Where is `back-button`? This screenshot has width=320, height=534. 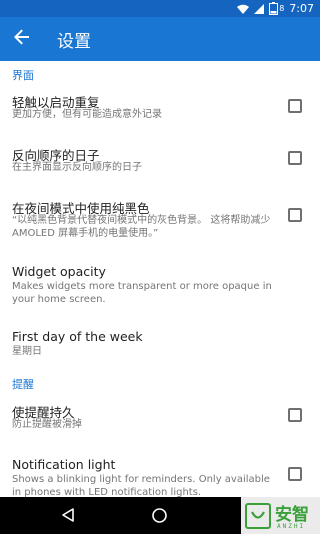 back-button is located at coordinates (22, 39).